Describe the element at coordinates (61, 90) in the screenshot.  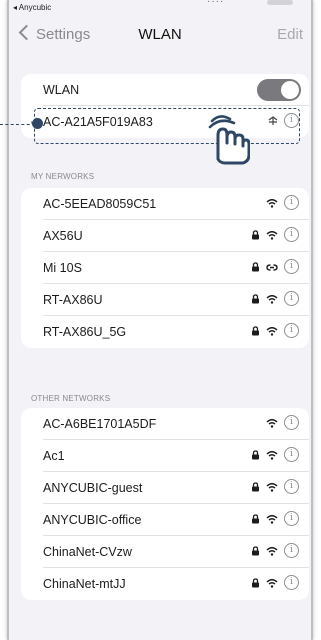
I see `wlan-label: WLAN` at that location.